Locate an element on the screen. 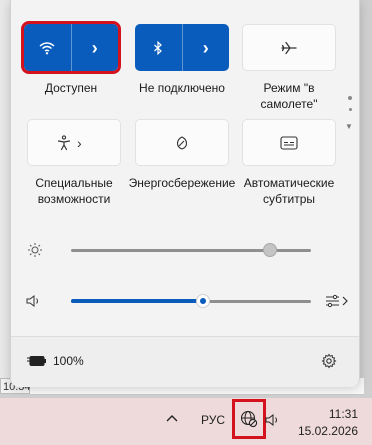  globe-no-internet-icon is located at coordinates (249, 419).